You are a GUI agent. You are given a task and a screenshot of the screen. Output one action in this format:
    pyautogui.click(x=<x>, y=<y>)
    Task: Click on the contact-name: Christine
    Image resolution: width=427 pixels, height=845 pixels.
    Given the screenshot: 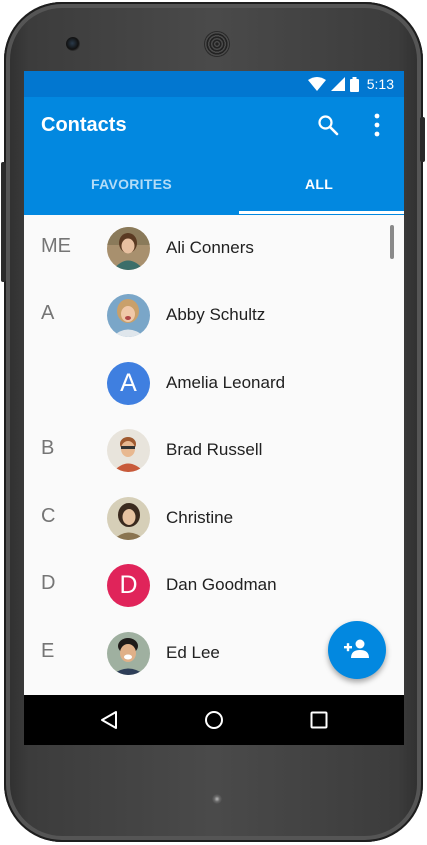 What is the action you would take?
    pyautogui.click(x=200, y=517)
    